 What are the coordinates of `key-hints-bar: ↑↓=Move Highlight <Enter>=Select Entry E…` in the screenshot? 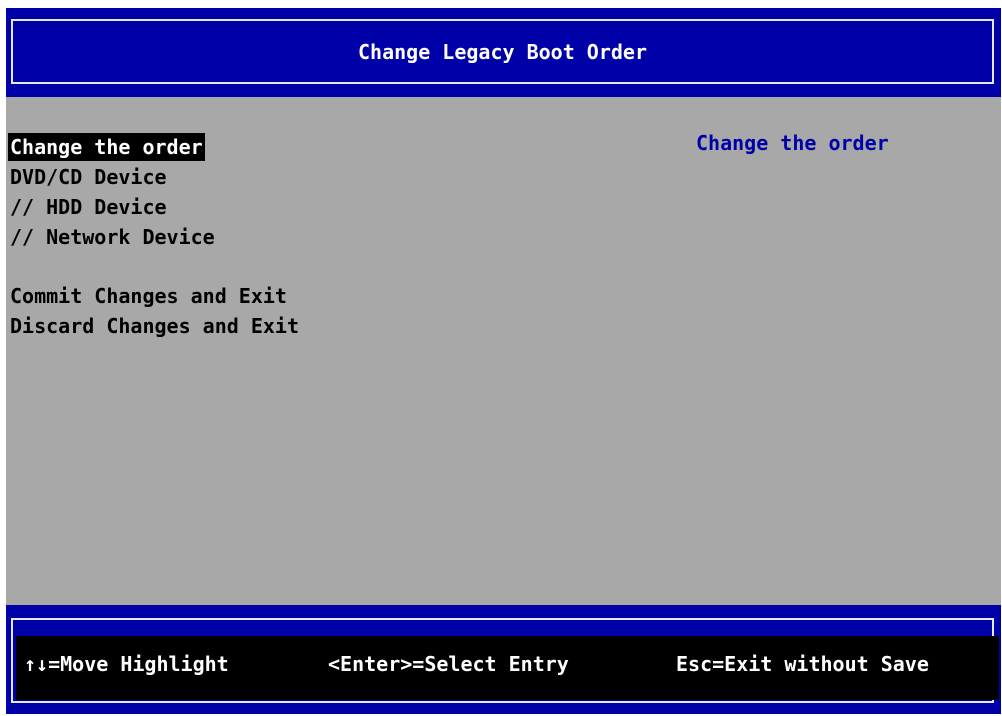 It's located at (507, 668).